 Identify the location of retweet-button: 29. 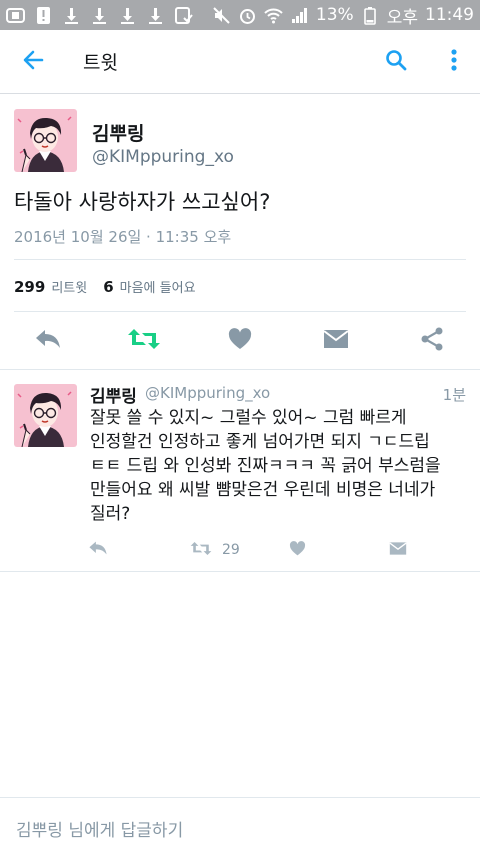
(215, 550).